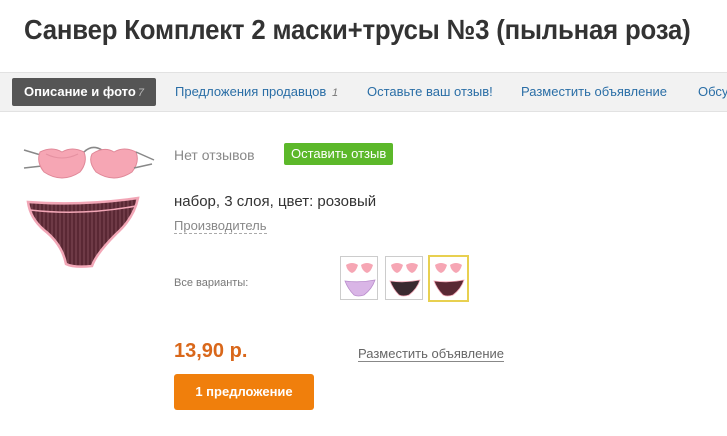 The image size is (727, 436). I want to click on variant-3-image, so click(449, 280).